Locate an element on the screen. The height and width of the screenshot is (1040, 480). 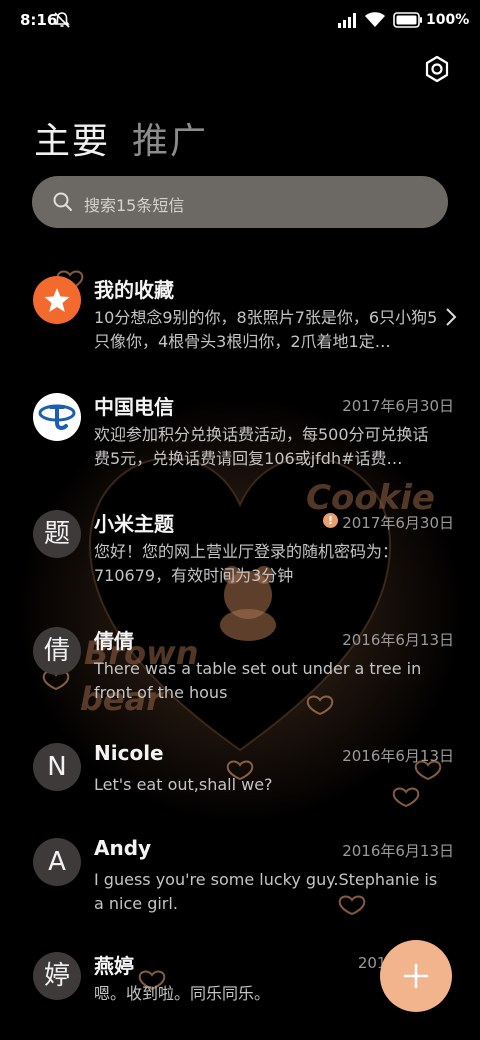
conversation-name: 中国电信 is located at coordinates (134, 407).